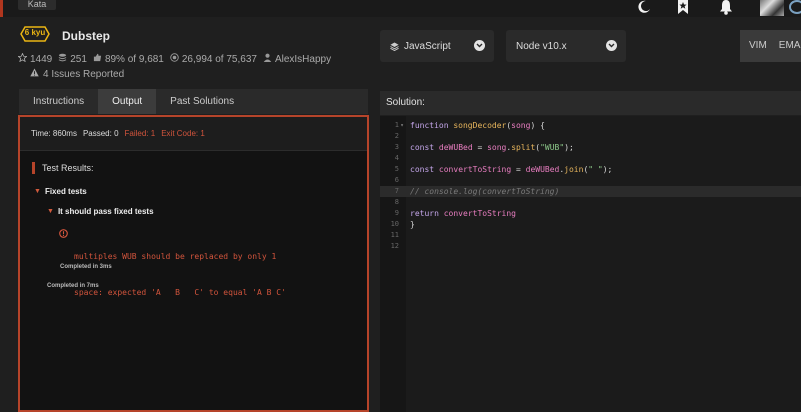  What do you see at coordinates (590, 103) in the screenshot?
I see `solution-header: Solution:` at bounding box center [590, 103].